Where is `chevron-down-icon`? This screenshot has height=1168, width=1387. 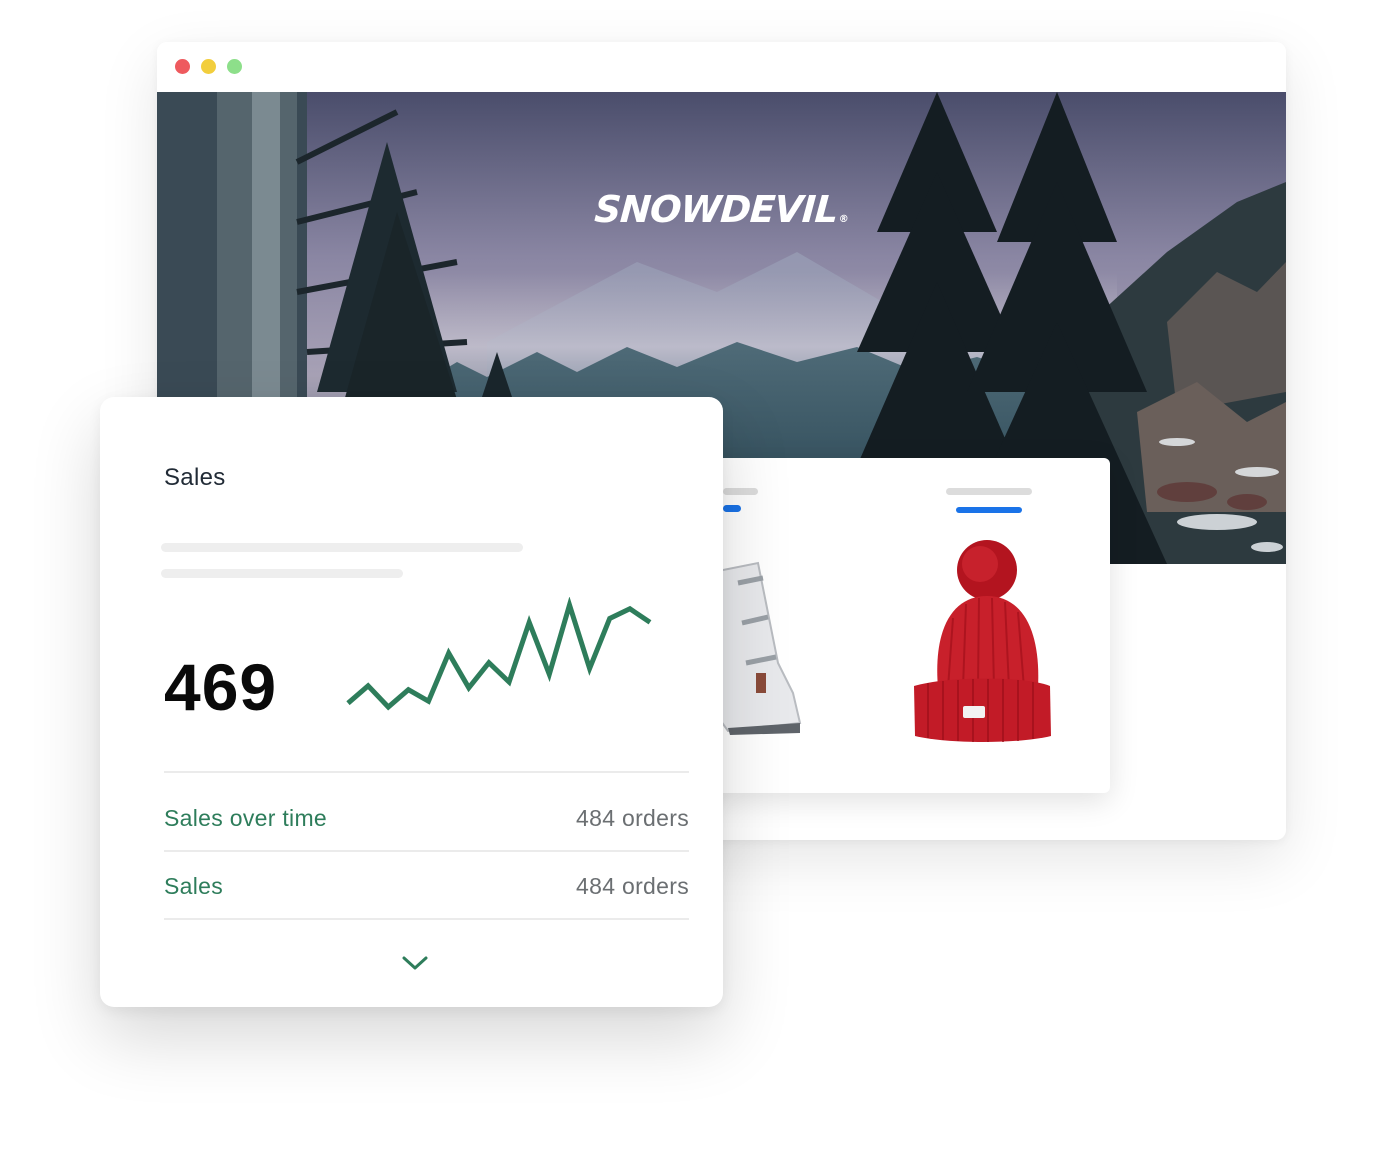
chevron-down-icon is located at coordinates (415, 963).